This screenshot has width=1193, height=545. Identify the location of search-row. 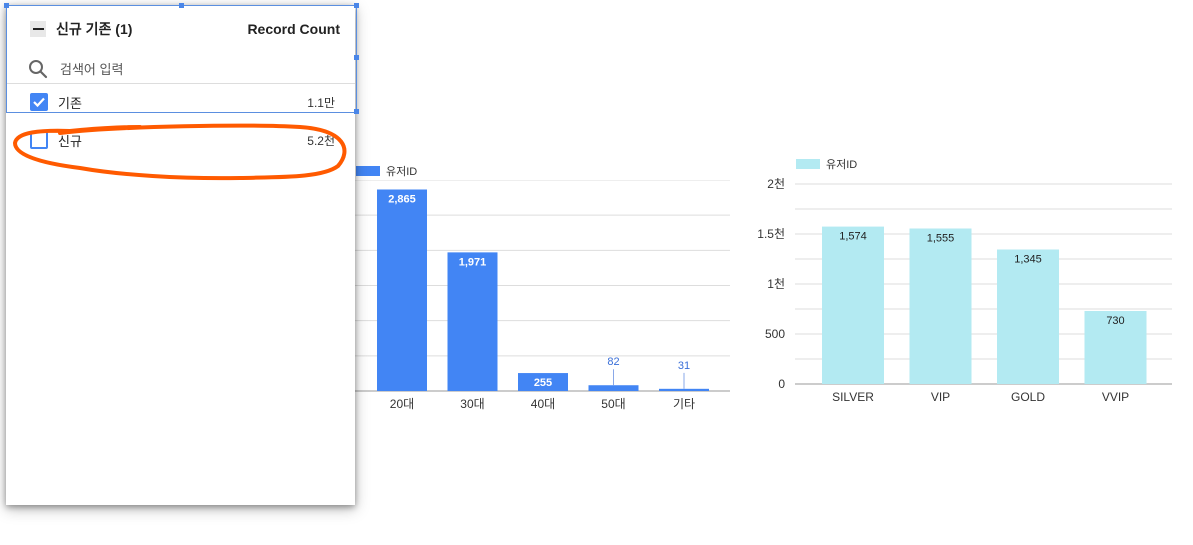
(188, 69).